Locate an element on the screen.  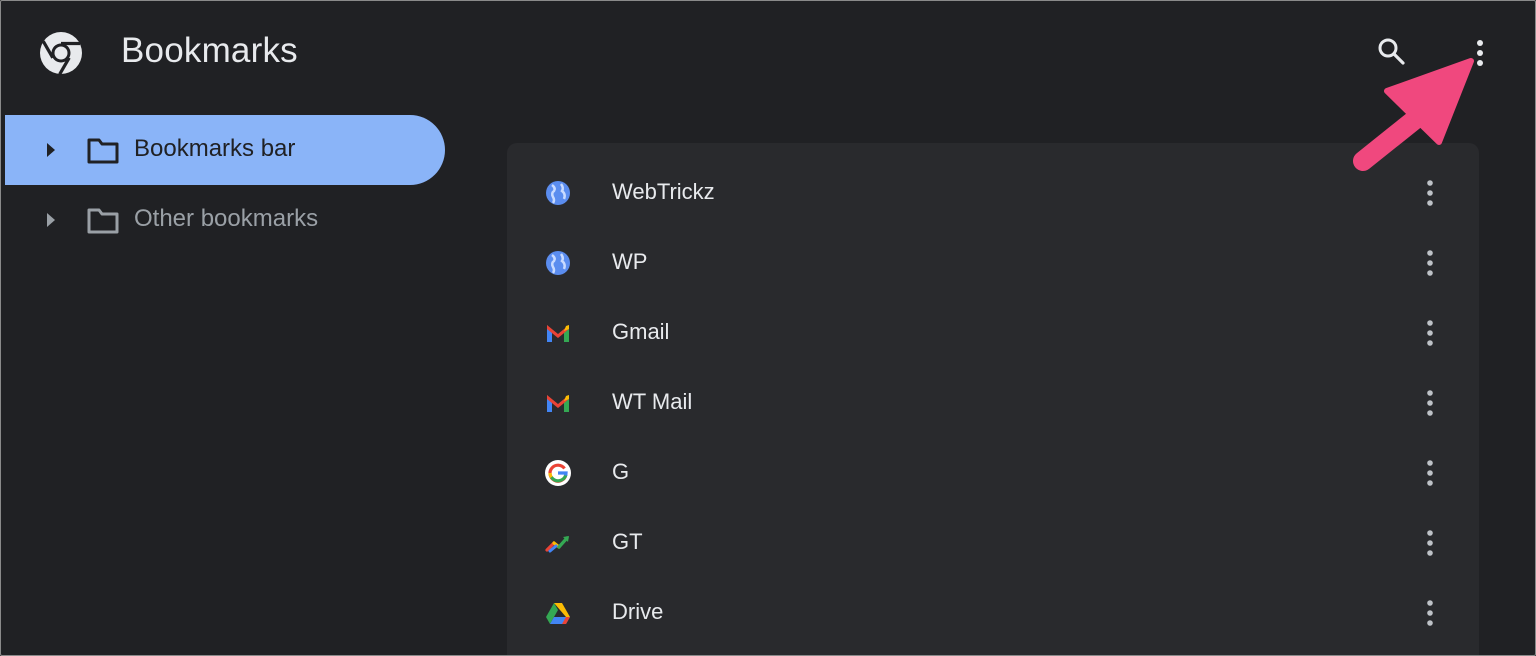
google-icon is located at coordinates (558, 473).